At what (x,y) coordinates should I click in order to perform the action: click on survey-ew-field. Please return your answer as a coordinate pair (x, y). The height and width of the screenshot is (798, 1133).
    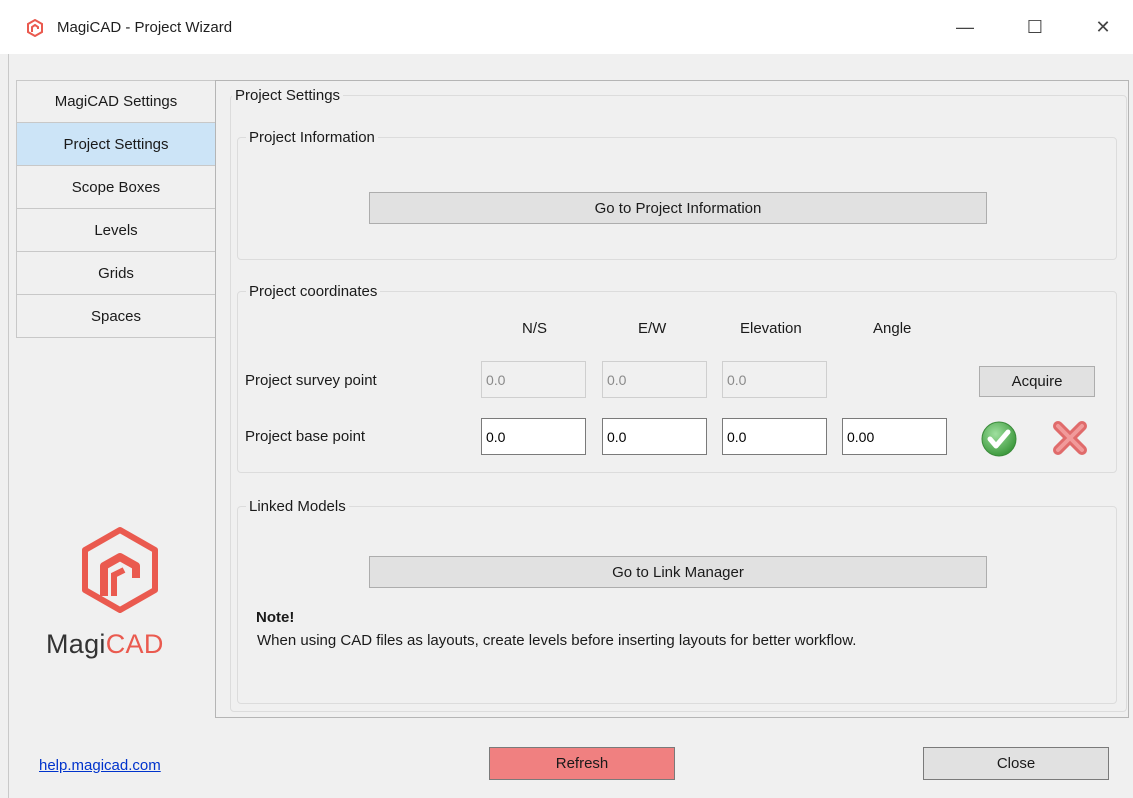
    Looking at the image, I should click on (654, 379).